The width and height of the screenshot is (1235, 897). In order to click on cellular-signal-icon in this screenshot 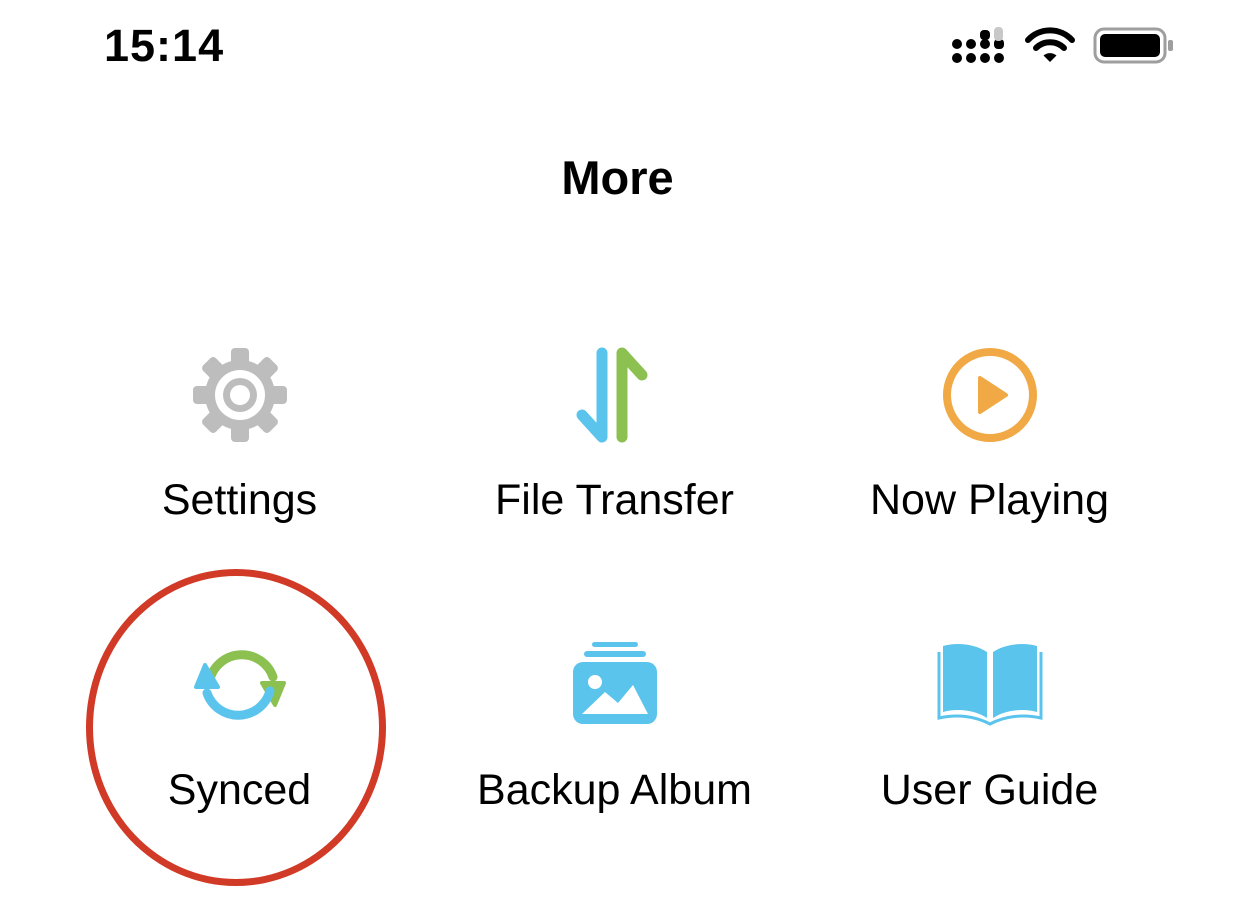, I will do `click(978, 45)`.